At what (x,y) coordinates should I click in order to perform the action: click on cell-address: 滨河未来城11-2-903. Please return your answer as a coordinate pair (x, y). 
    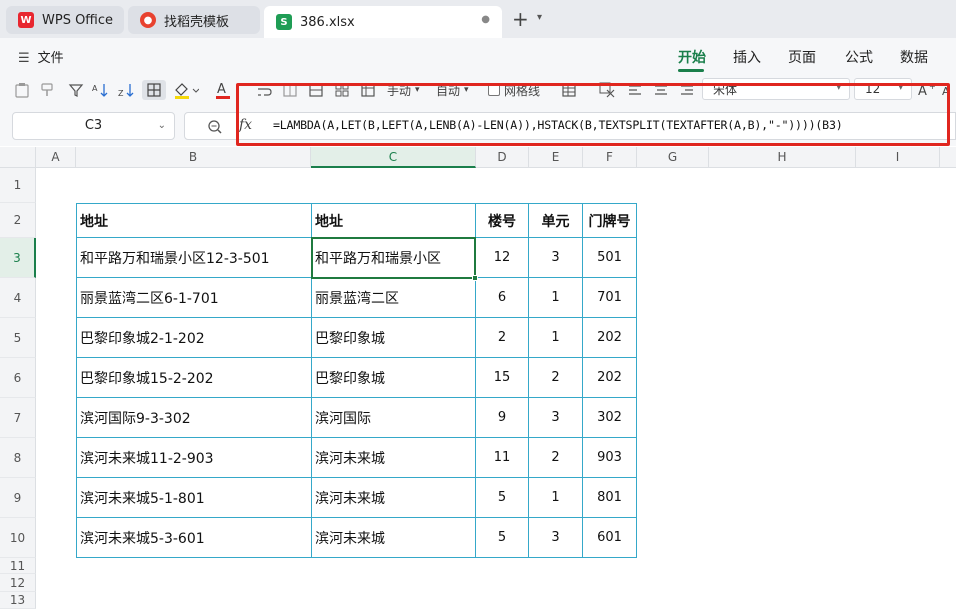
    Looking at the image, I should click on (194, 458).